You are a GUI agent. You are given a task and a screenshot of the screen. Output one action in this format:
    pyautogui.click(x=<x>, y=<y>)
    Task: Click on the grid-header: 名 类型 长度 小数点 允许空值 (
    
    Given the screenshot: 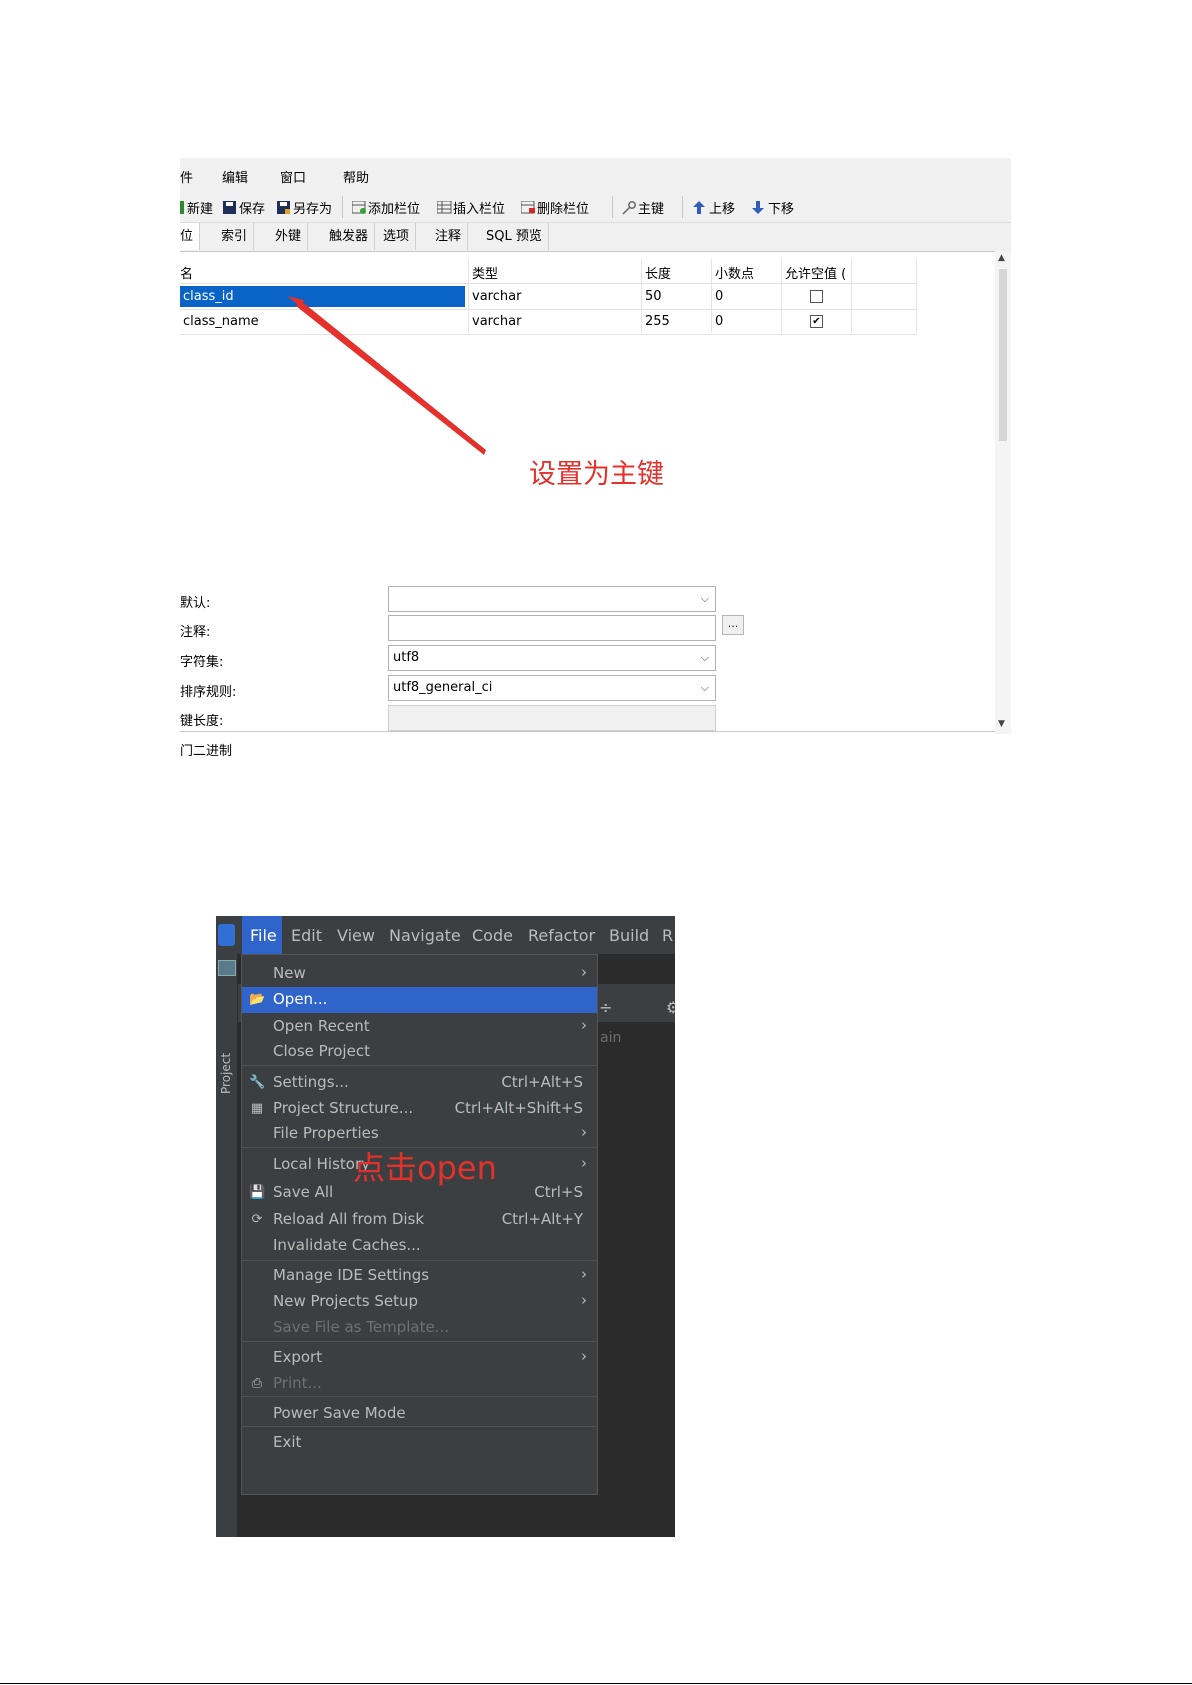 What is the action you would take?
    pyautogui.click(x=548, y=271)
    